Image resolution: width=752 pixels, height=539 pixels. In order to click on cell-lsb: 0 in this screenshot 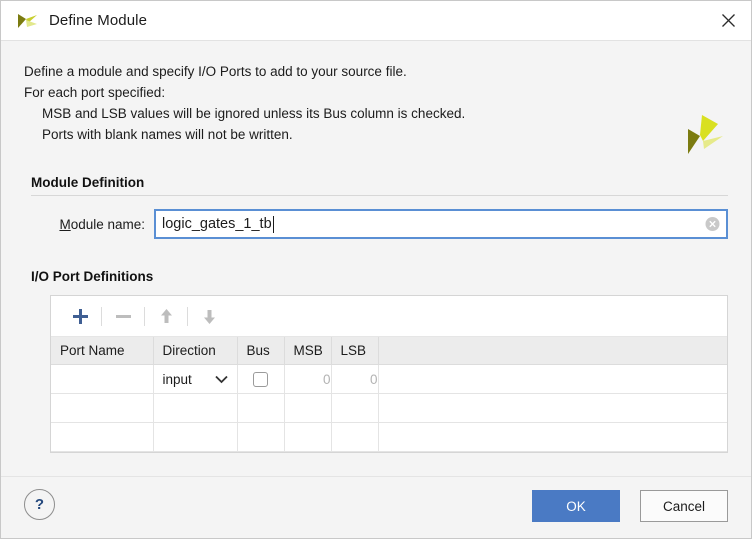, I will do `click(355, 379)`.